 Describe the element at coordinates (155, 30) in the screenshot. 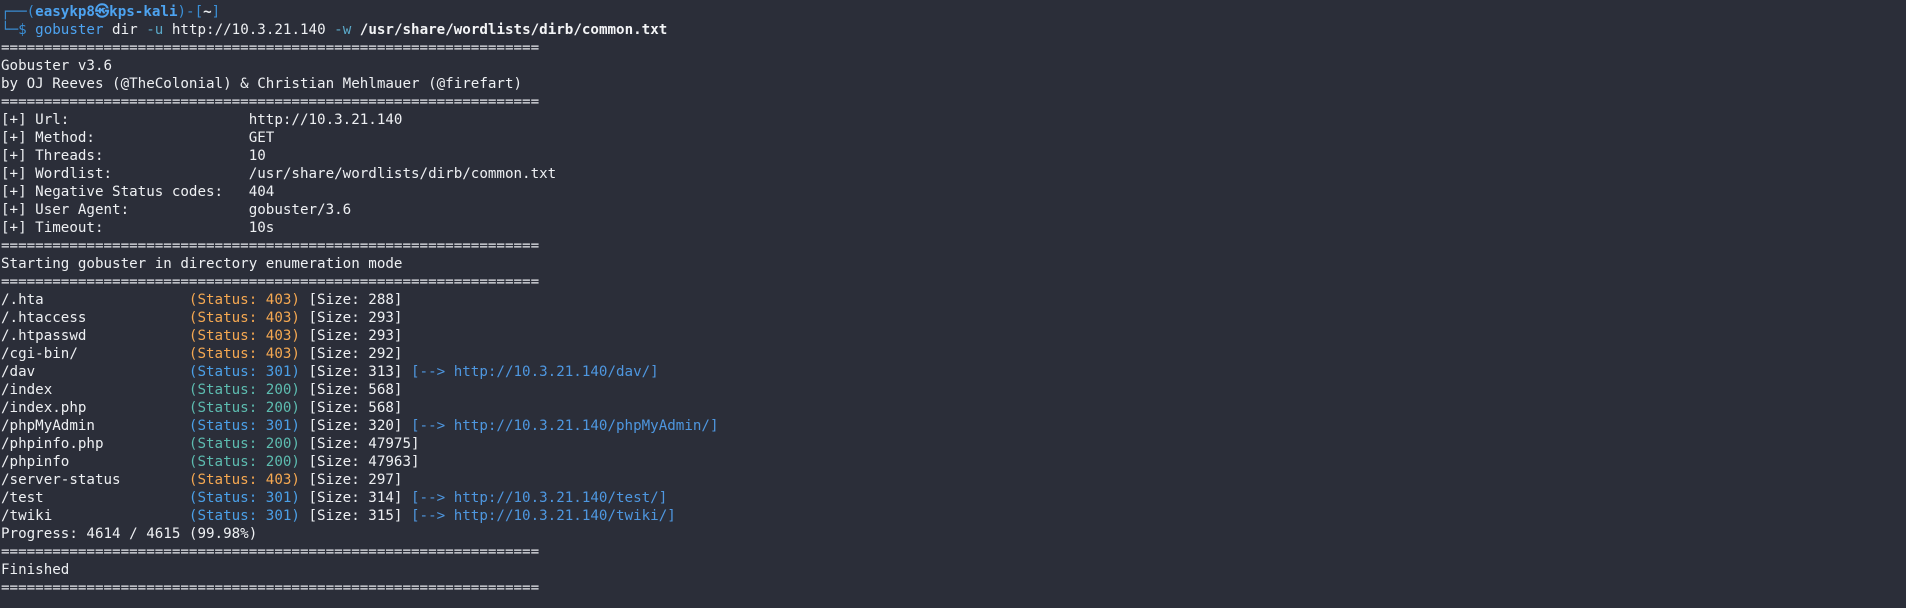

I see `command-flag-u: -u` at that location.